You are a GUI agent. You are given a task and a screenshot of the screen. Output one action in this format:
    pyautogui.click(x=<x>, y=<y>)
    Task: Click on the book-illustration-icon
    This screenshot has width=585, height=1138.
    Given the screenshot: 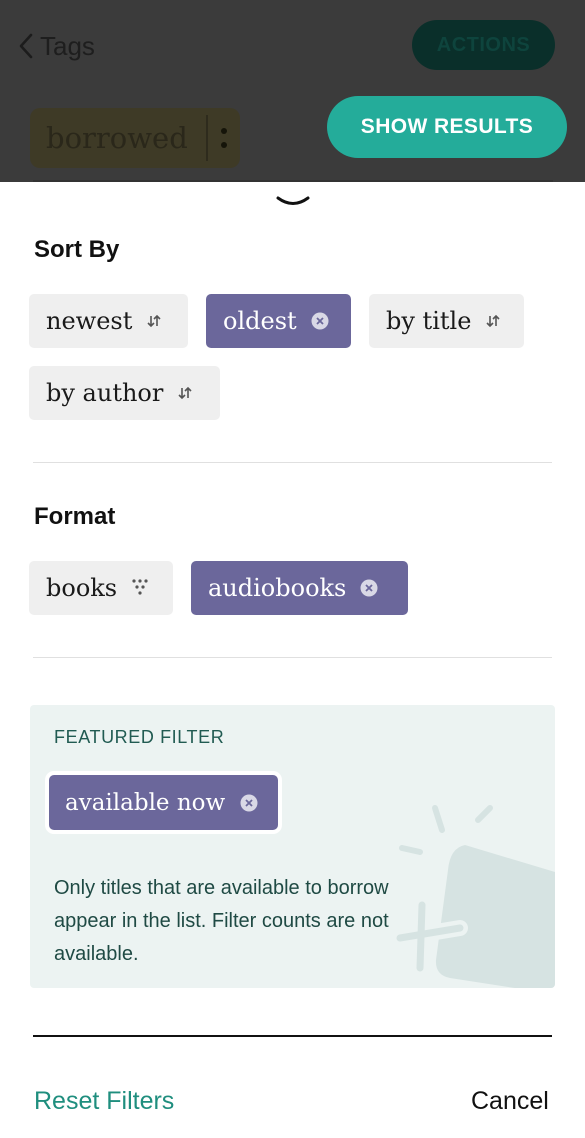 What is the action you would take?
    pyautogui.click(x=473, y=896)
    